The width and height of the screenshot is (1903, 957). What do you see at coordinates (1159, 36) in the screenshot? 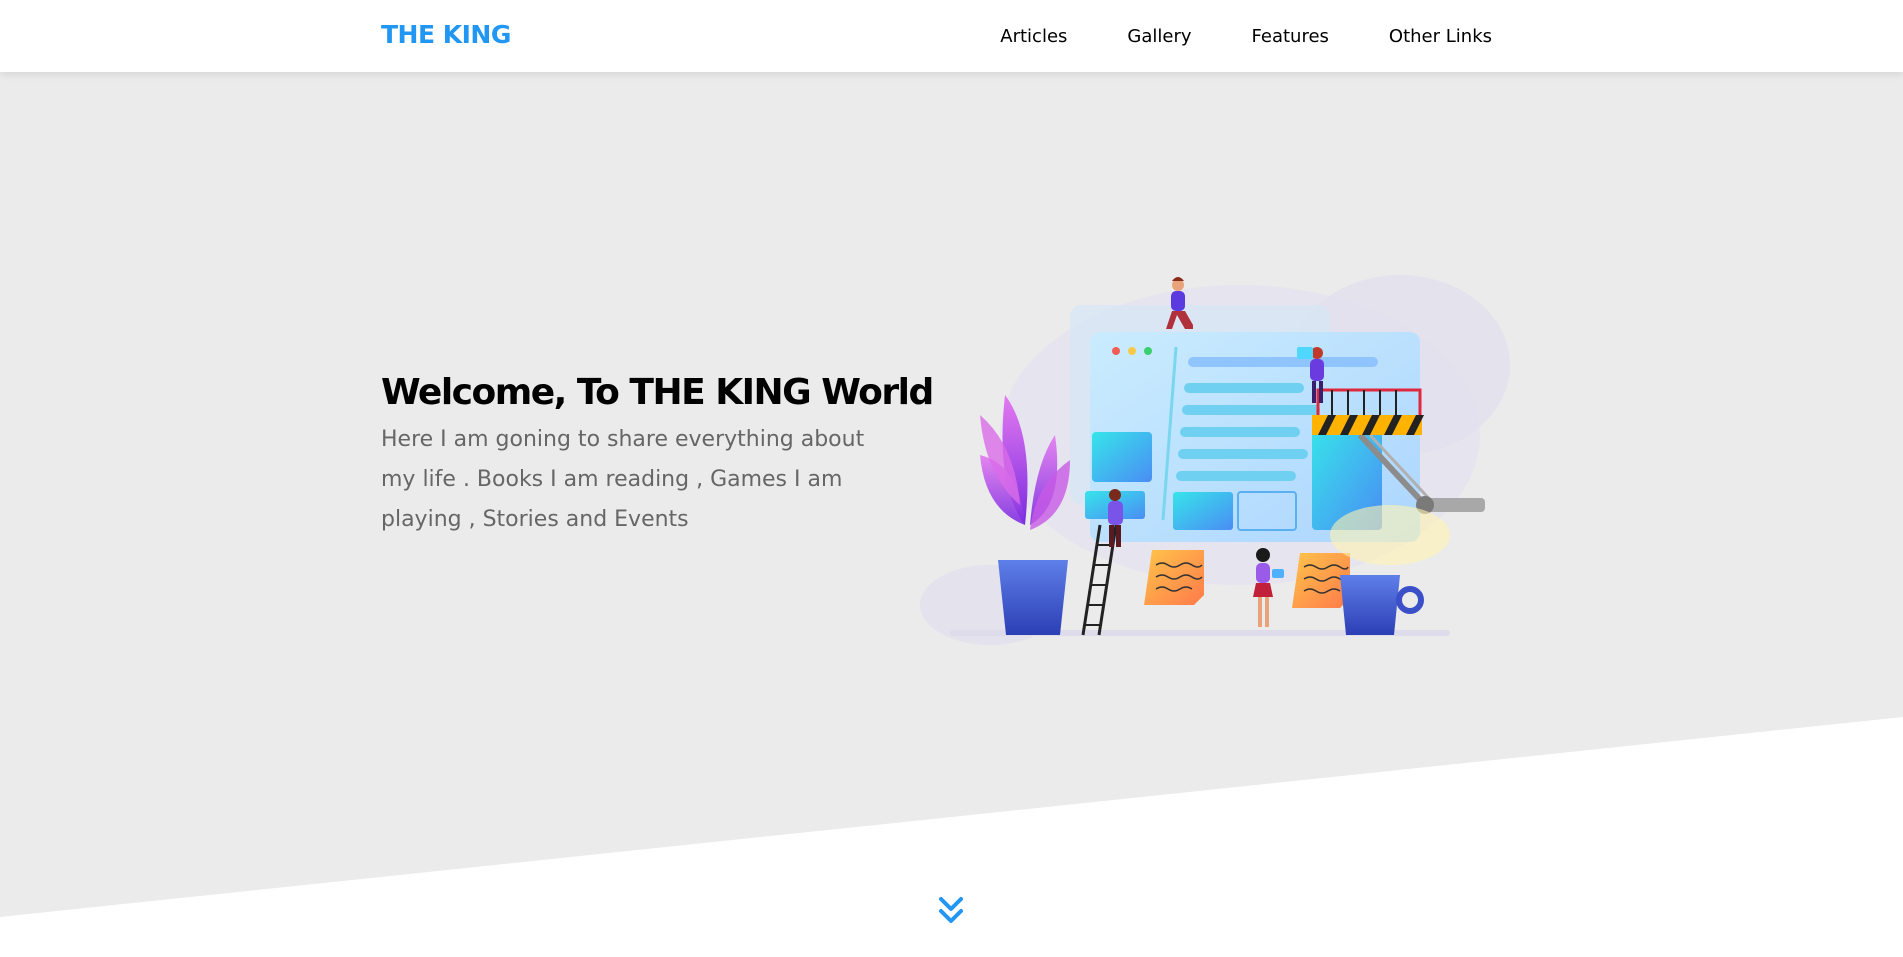
I see `nav-link-gallery: Gallery` at bounding box center [1159, 36].